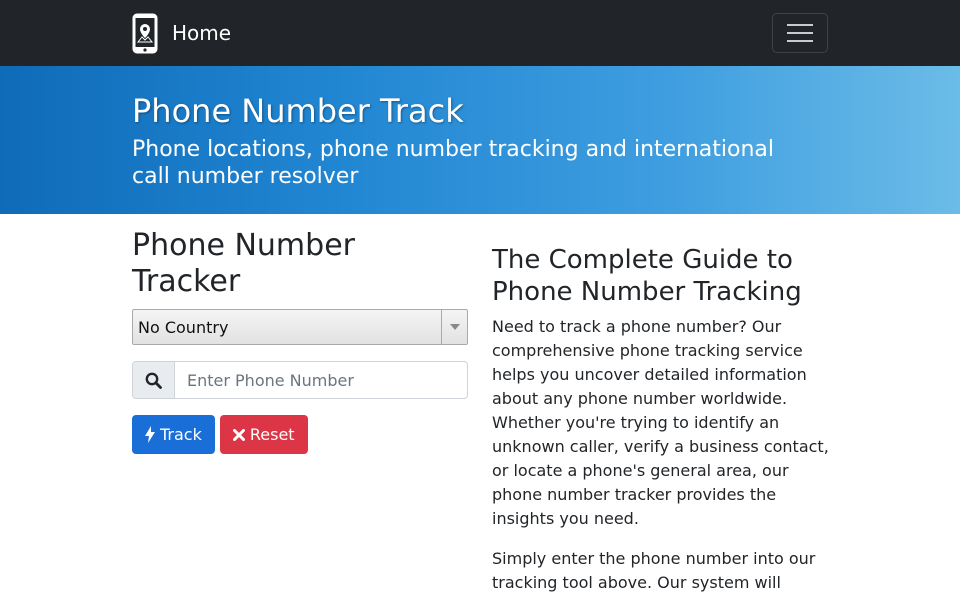  Describe the element at coordinates (272, 434) in the screenshot. I see `reset-button-label: Reset` at that location.